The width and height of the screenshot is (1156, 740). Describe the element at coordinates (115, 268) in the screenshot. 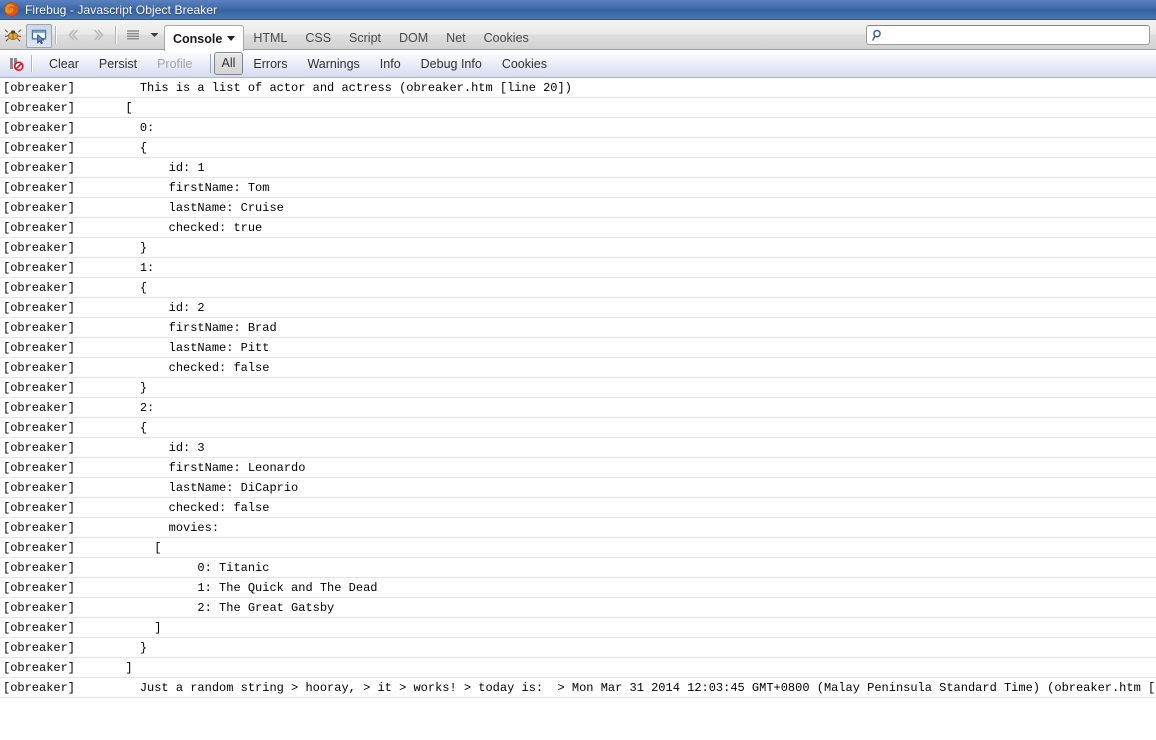

I see `console-row-message: 1:` at that location.